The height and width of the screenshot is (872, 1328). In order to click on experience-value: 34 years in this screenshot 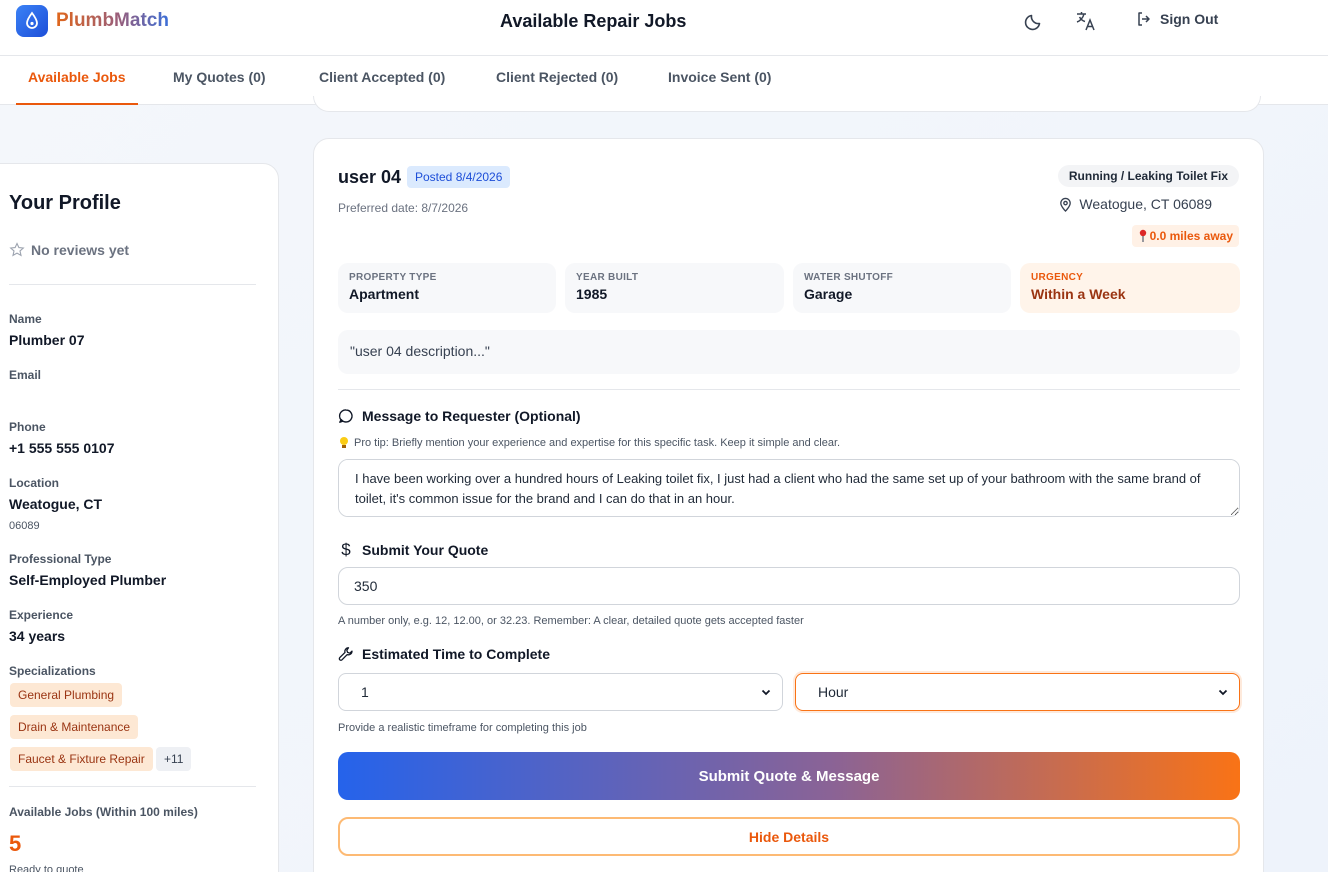, I will do `click(37, 636)`.